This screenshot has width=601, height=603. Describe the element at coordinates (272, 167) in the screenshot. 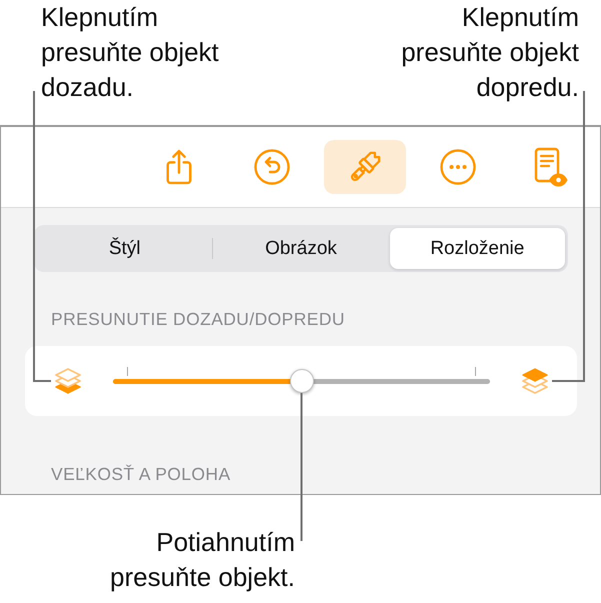

I see `undo-icon` at that location.